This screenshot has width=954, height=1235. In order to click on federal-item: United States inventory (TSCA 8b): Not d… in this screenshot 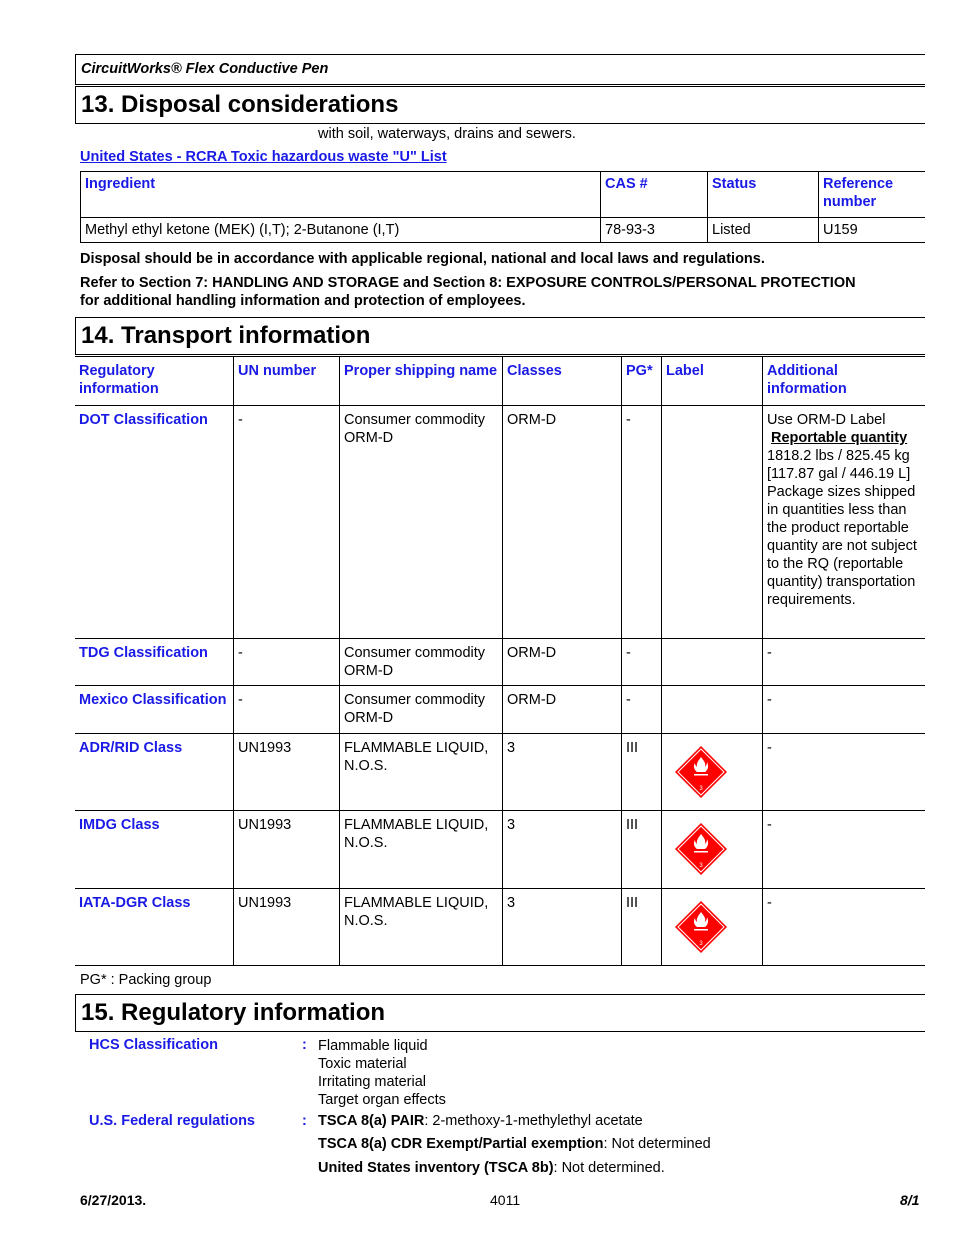, I will do `click(491, 1168)`.